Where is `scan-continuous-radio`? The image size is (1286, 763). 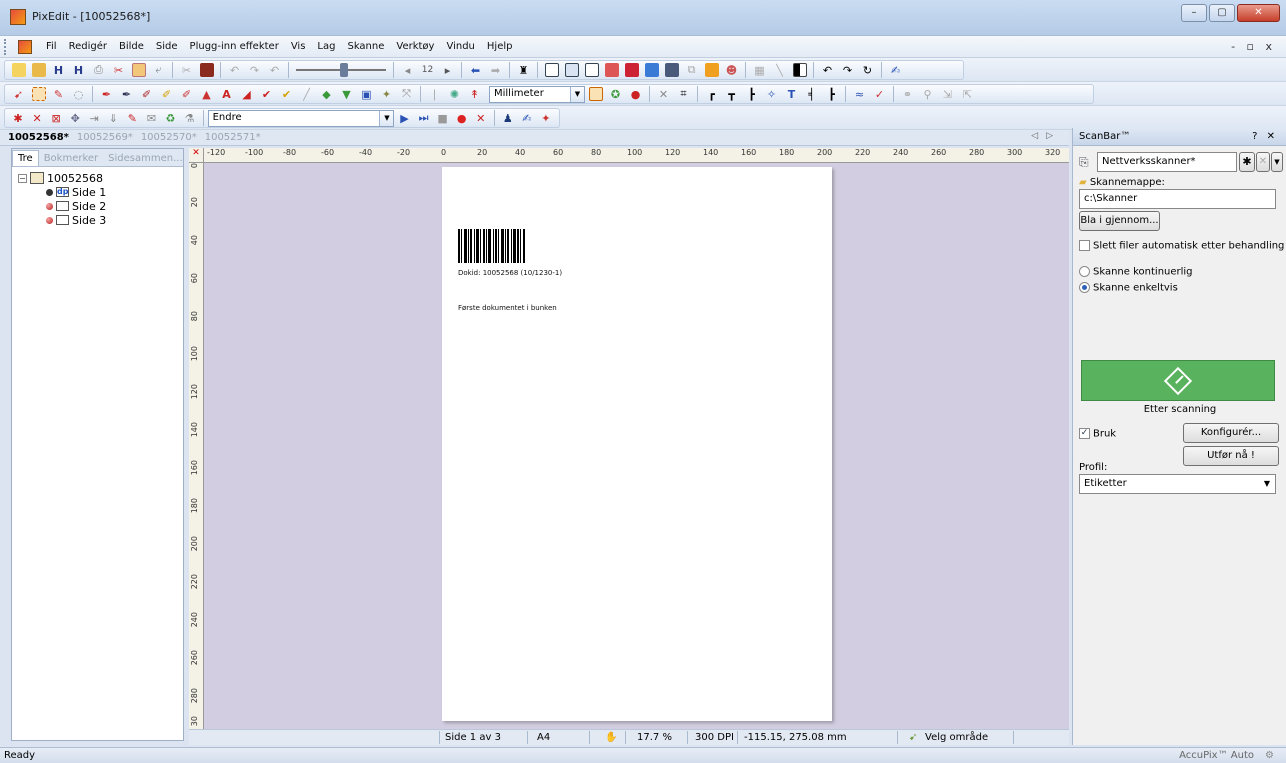
scan-continuous-radio is located at coordinates (1084, 271).